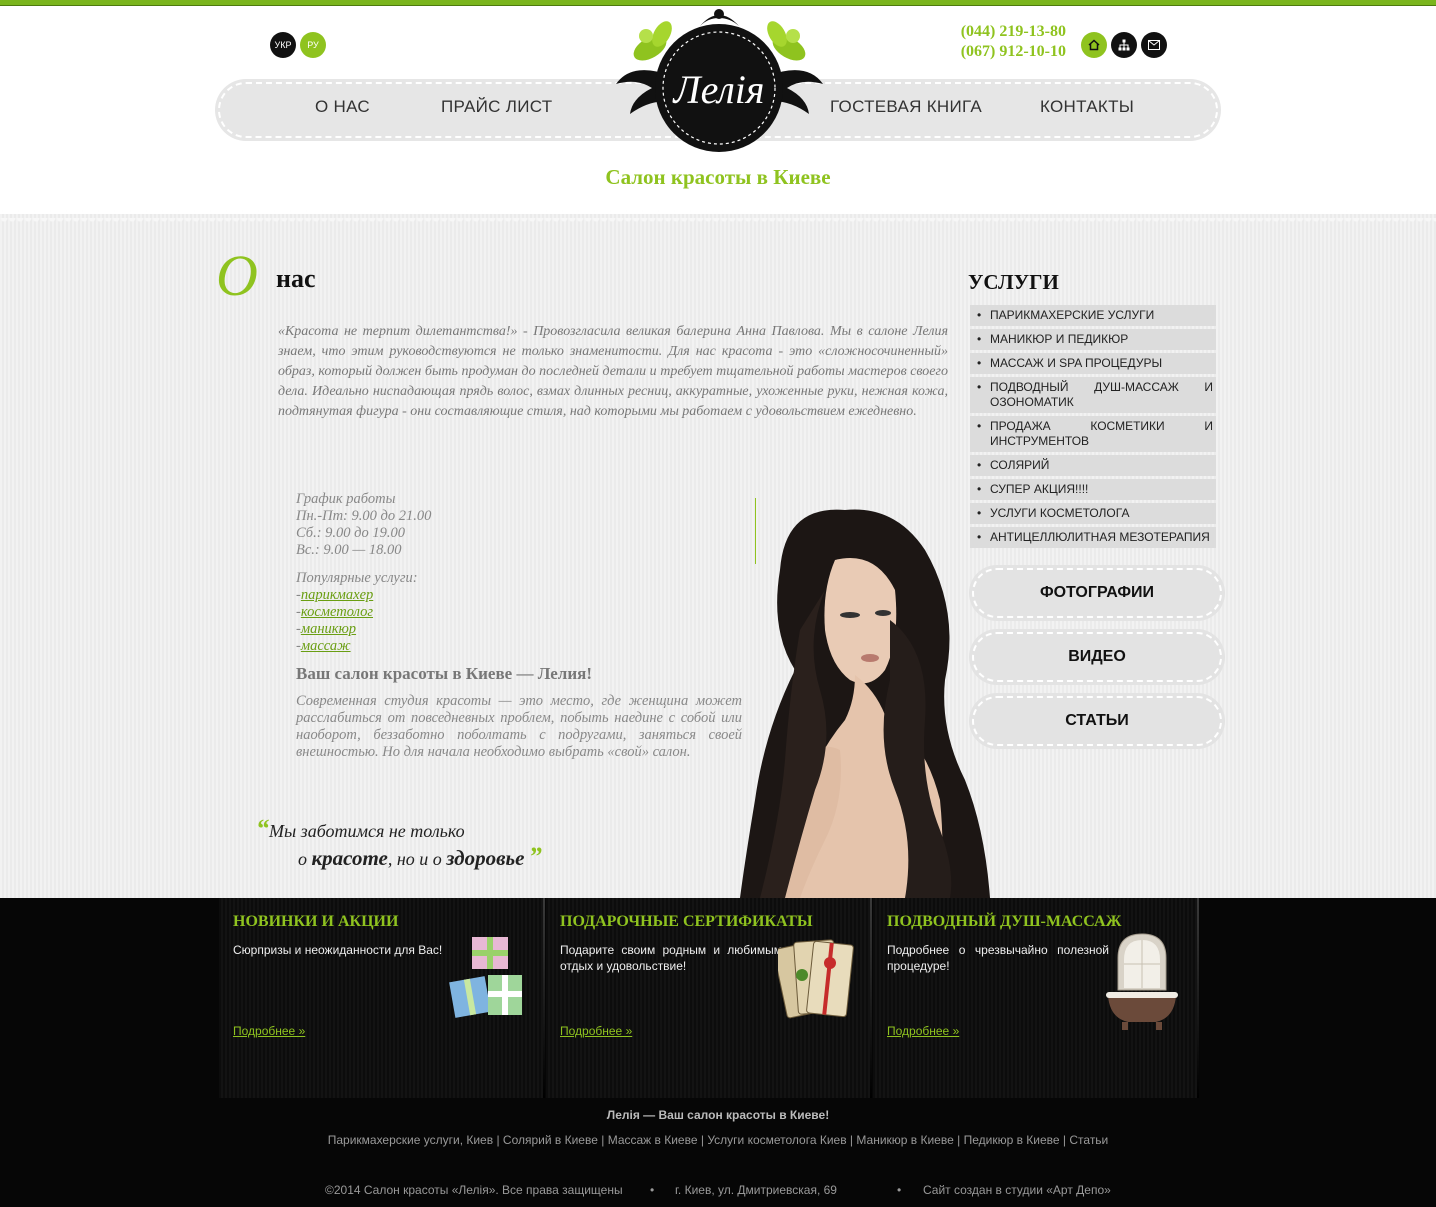 The width and height of the screenshot is (1436, 1207). I want to click on footer-link: Педикюр в Киеве, so click(1012, 1140).